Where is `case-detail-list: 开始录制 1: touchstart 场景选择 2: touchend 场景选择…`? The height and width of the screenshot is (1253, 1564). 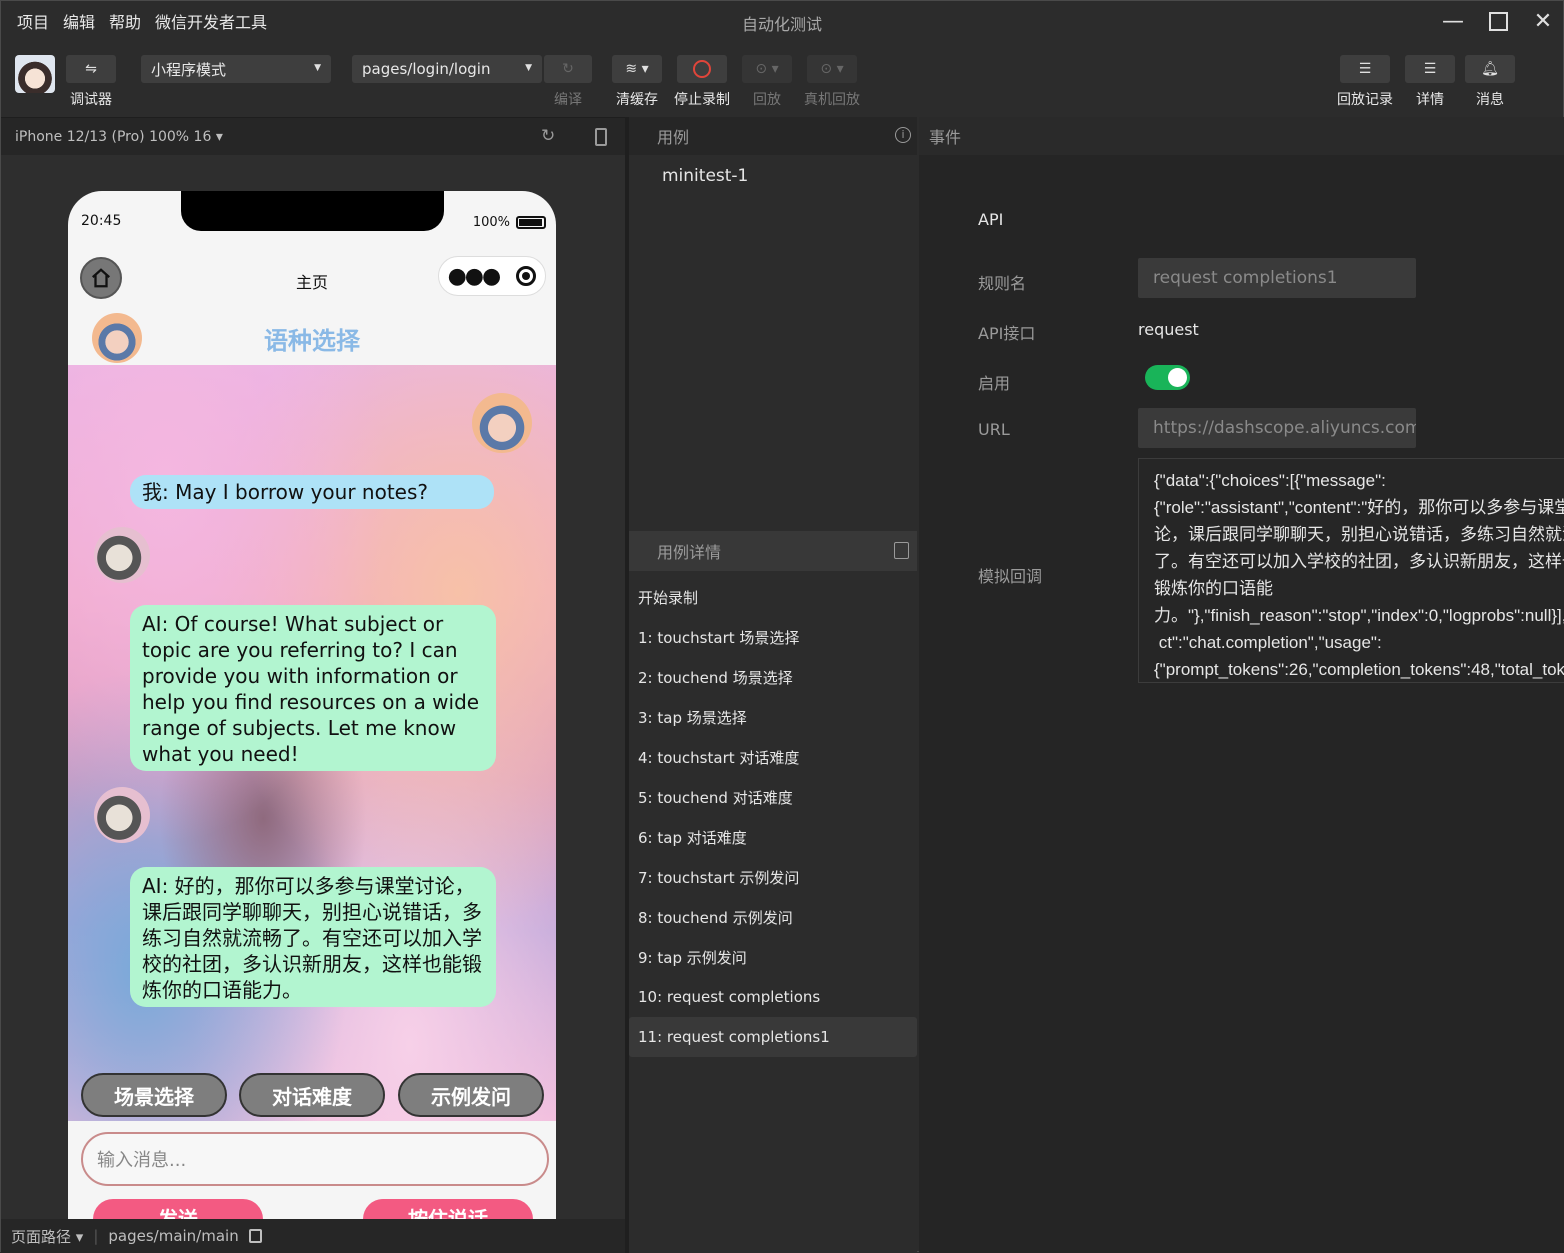
case-detail-list: 开始录制 1: touchstart 场景选择 2: touchend 场景选择… is located at coordinates (773, 912).